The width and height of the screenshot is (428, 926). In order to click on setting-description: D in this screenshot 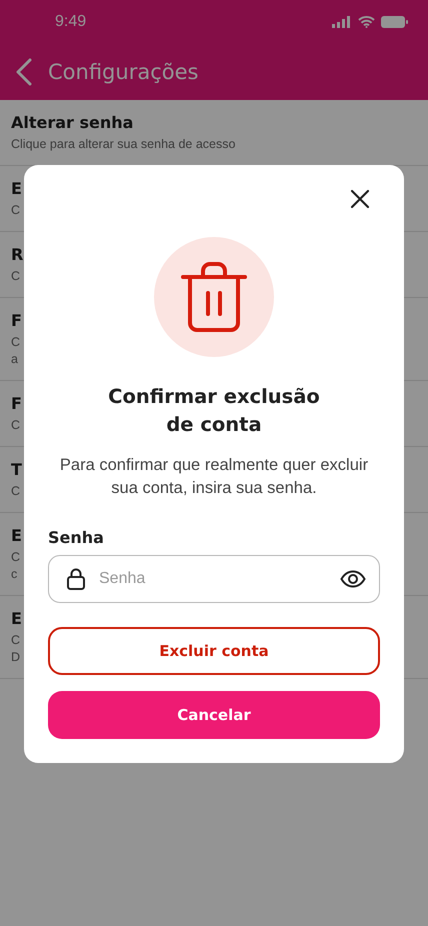, I will do `click(15, 657)`.